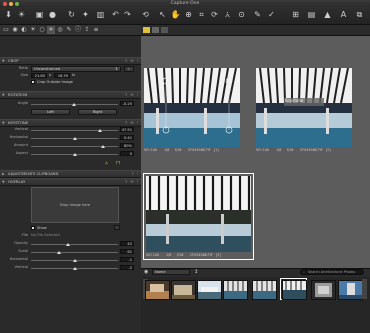 This screenshot has height=333, width=370. I want to click on hand-icon: ✋, so click(175, 15).